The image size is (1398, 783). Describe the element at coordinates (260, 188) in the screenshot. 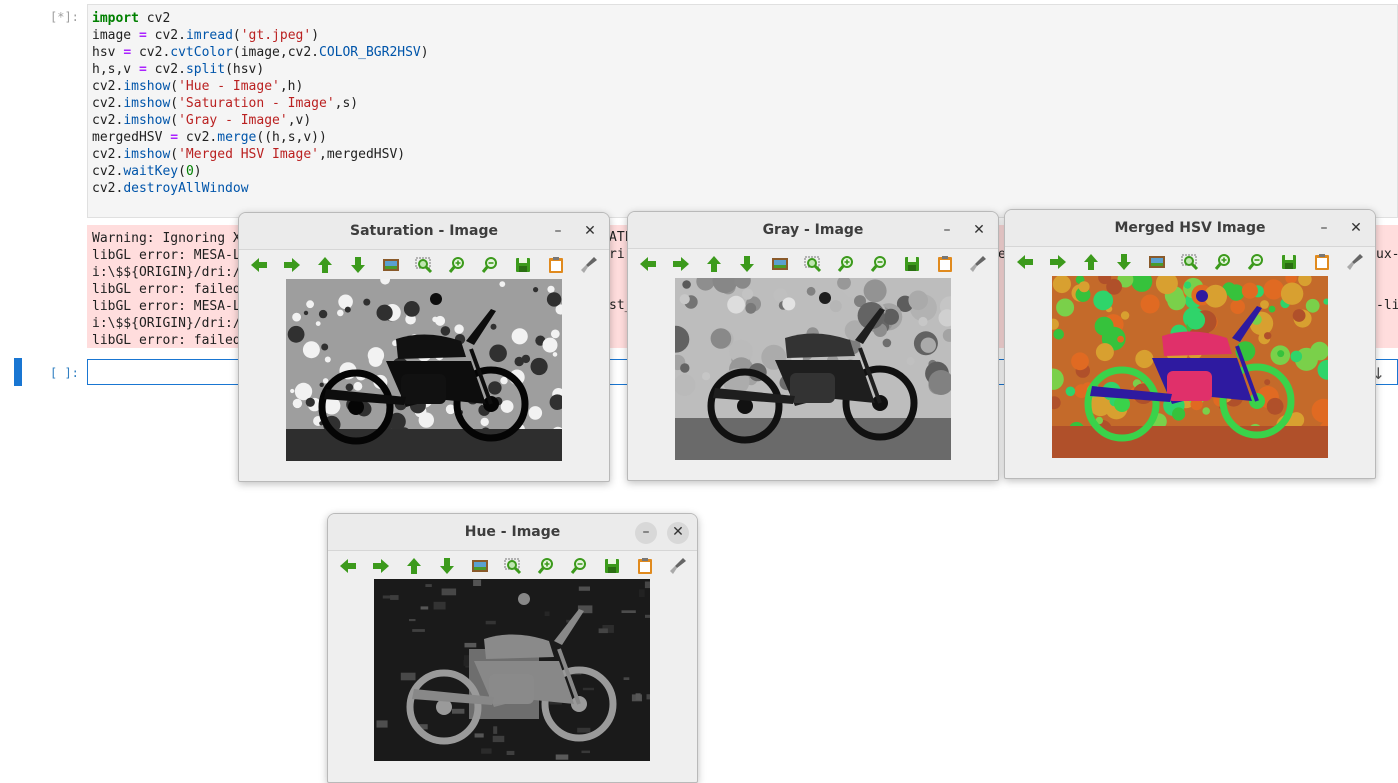

I see `code-line: cv2.destroyAllWindow` at that location.